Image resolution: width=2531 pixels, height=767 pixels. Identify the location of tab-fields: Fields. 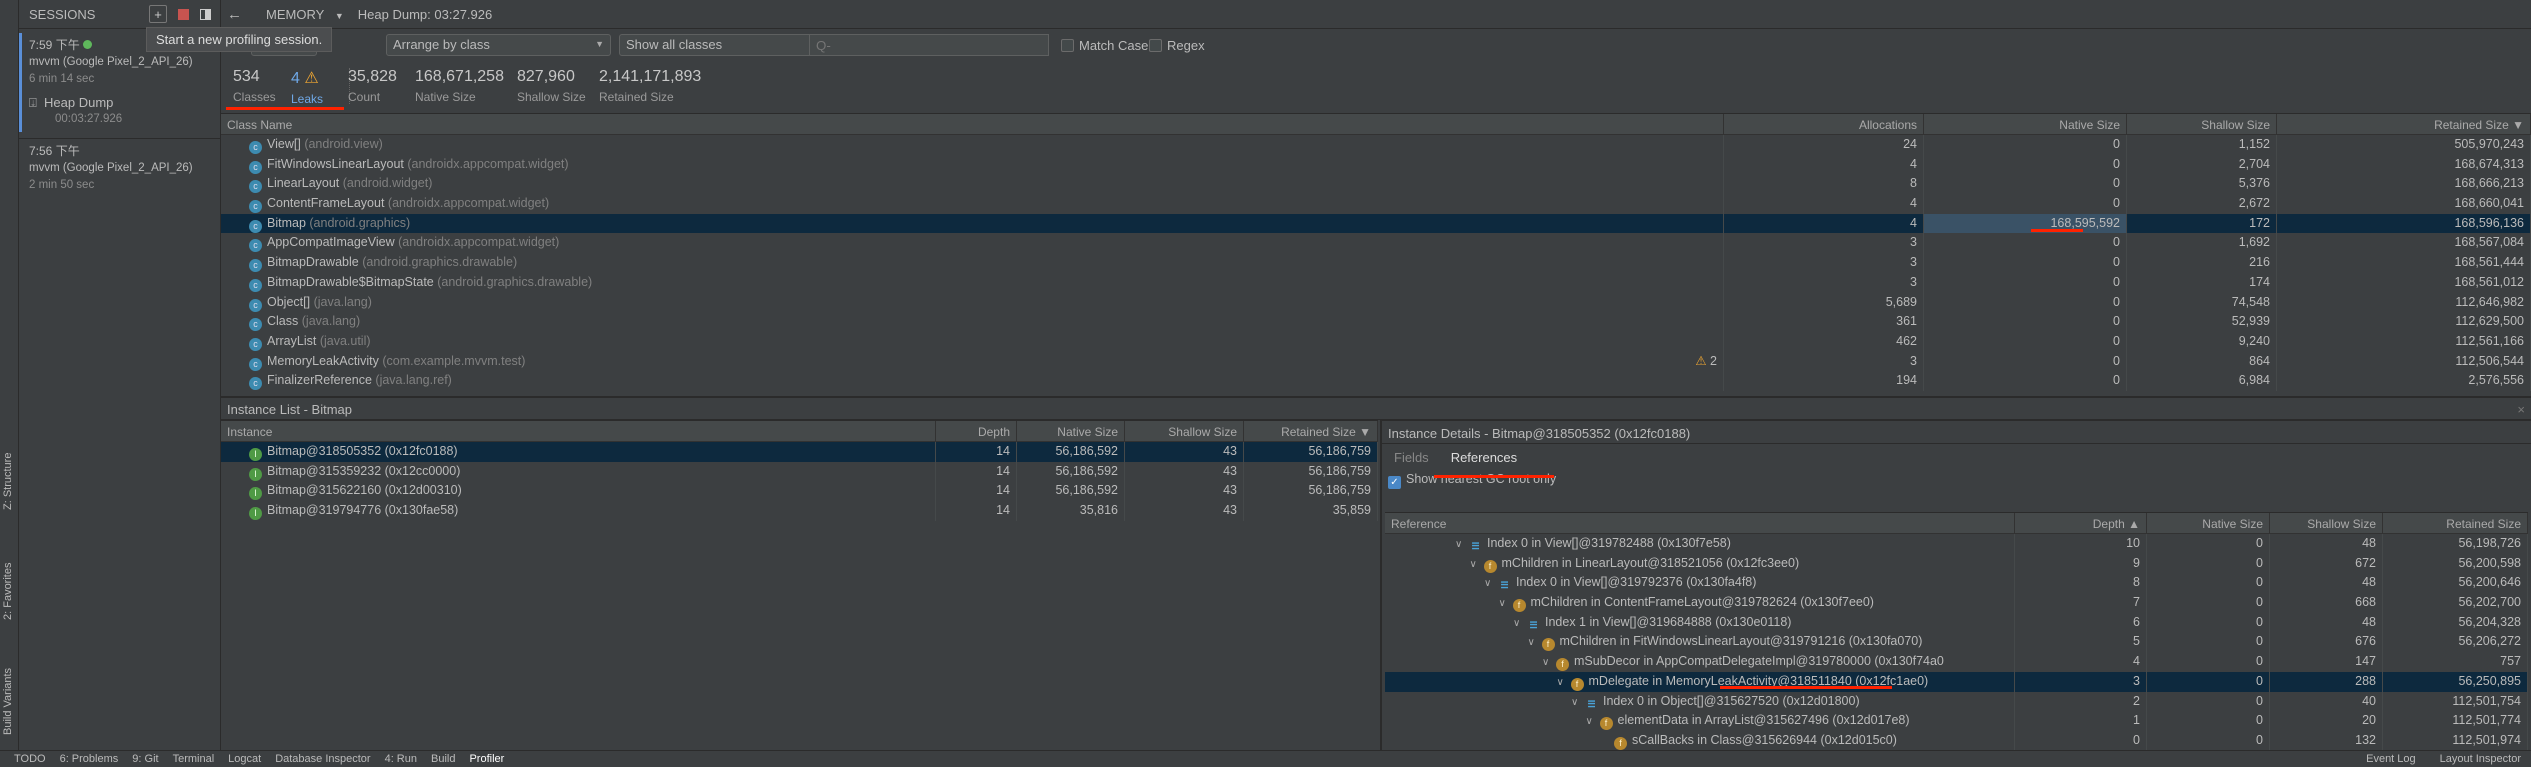
(1411, 457).